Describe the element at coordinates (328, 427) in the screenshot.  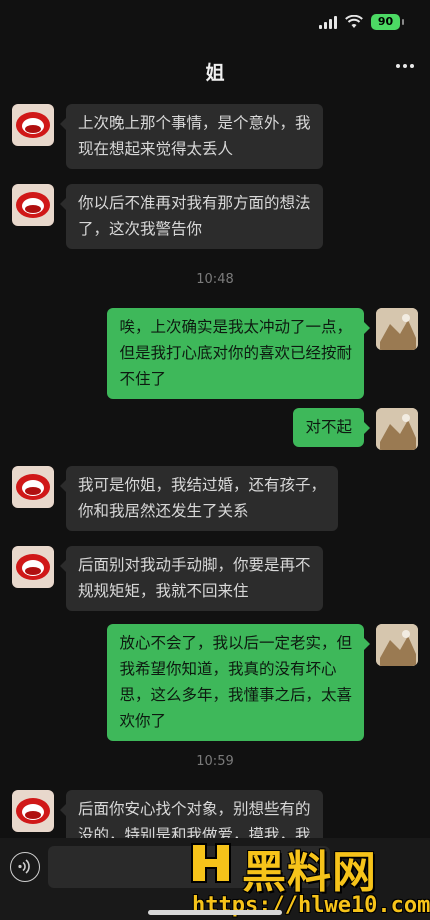
I see `message-line: 对不起` at that location.